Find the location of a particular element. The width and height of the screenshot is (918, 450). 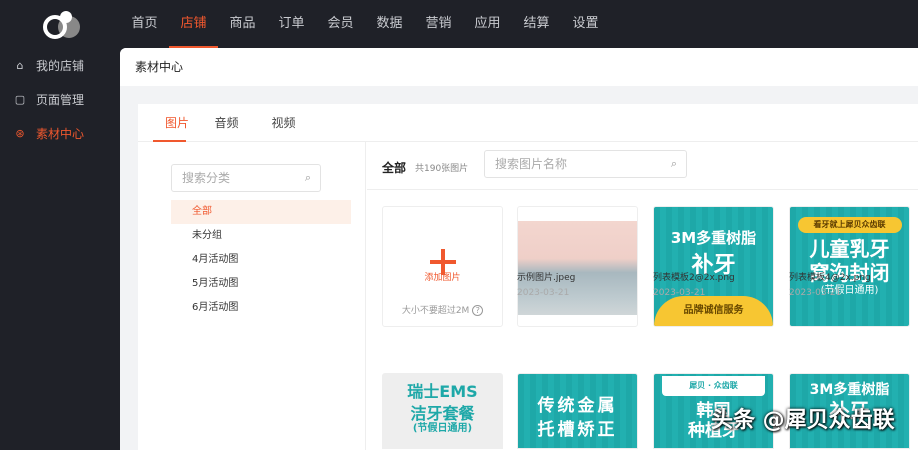

image-search-placeholder: 搜索图片名称 is located at coordinates (531, 164).